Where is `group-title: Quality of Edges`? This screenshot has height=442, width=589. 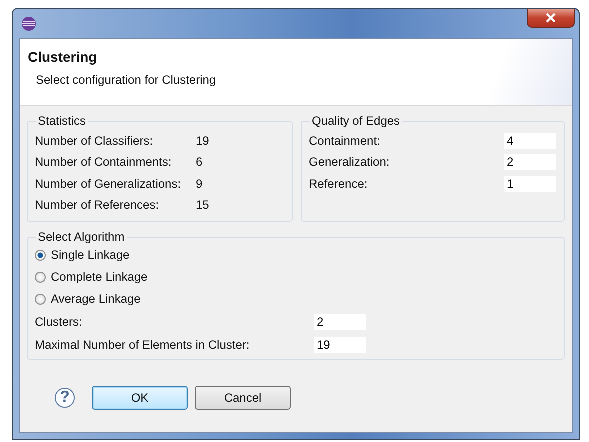
group-title: Quality of Edges is located at coordinates (356, 121).